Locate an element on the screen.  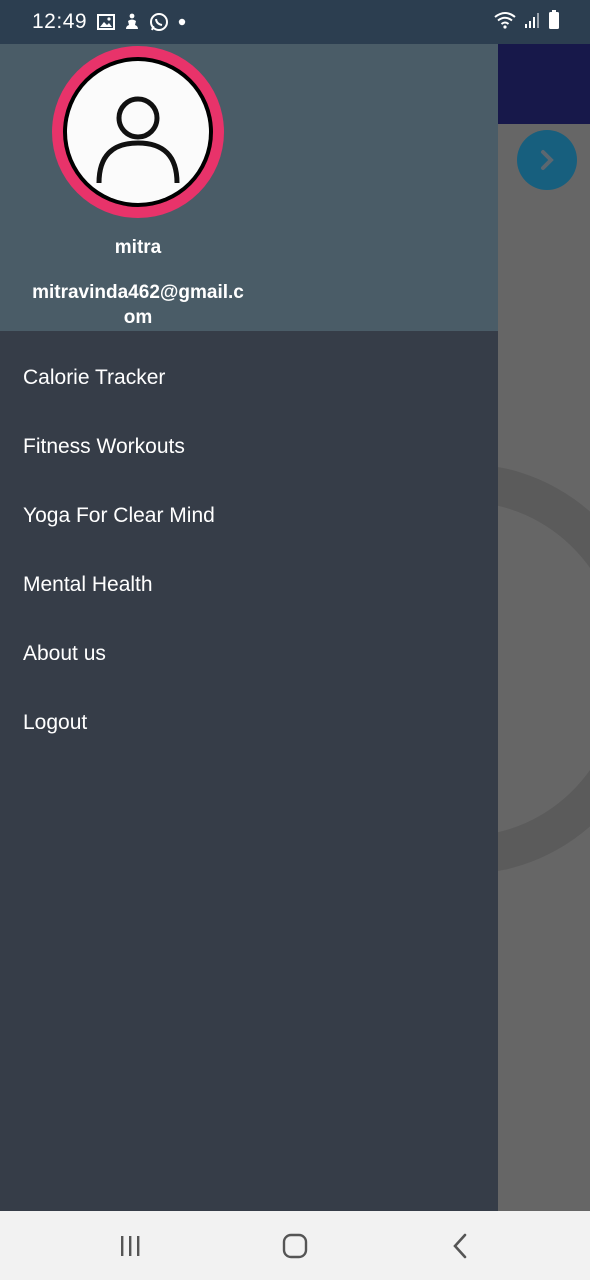
menu-item-label: Fitness Workouts is located at coordinates (104, 446).